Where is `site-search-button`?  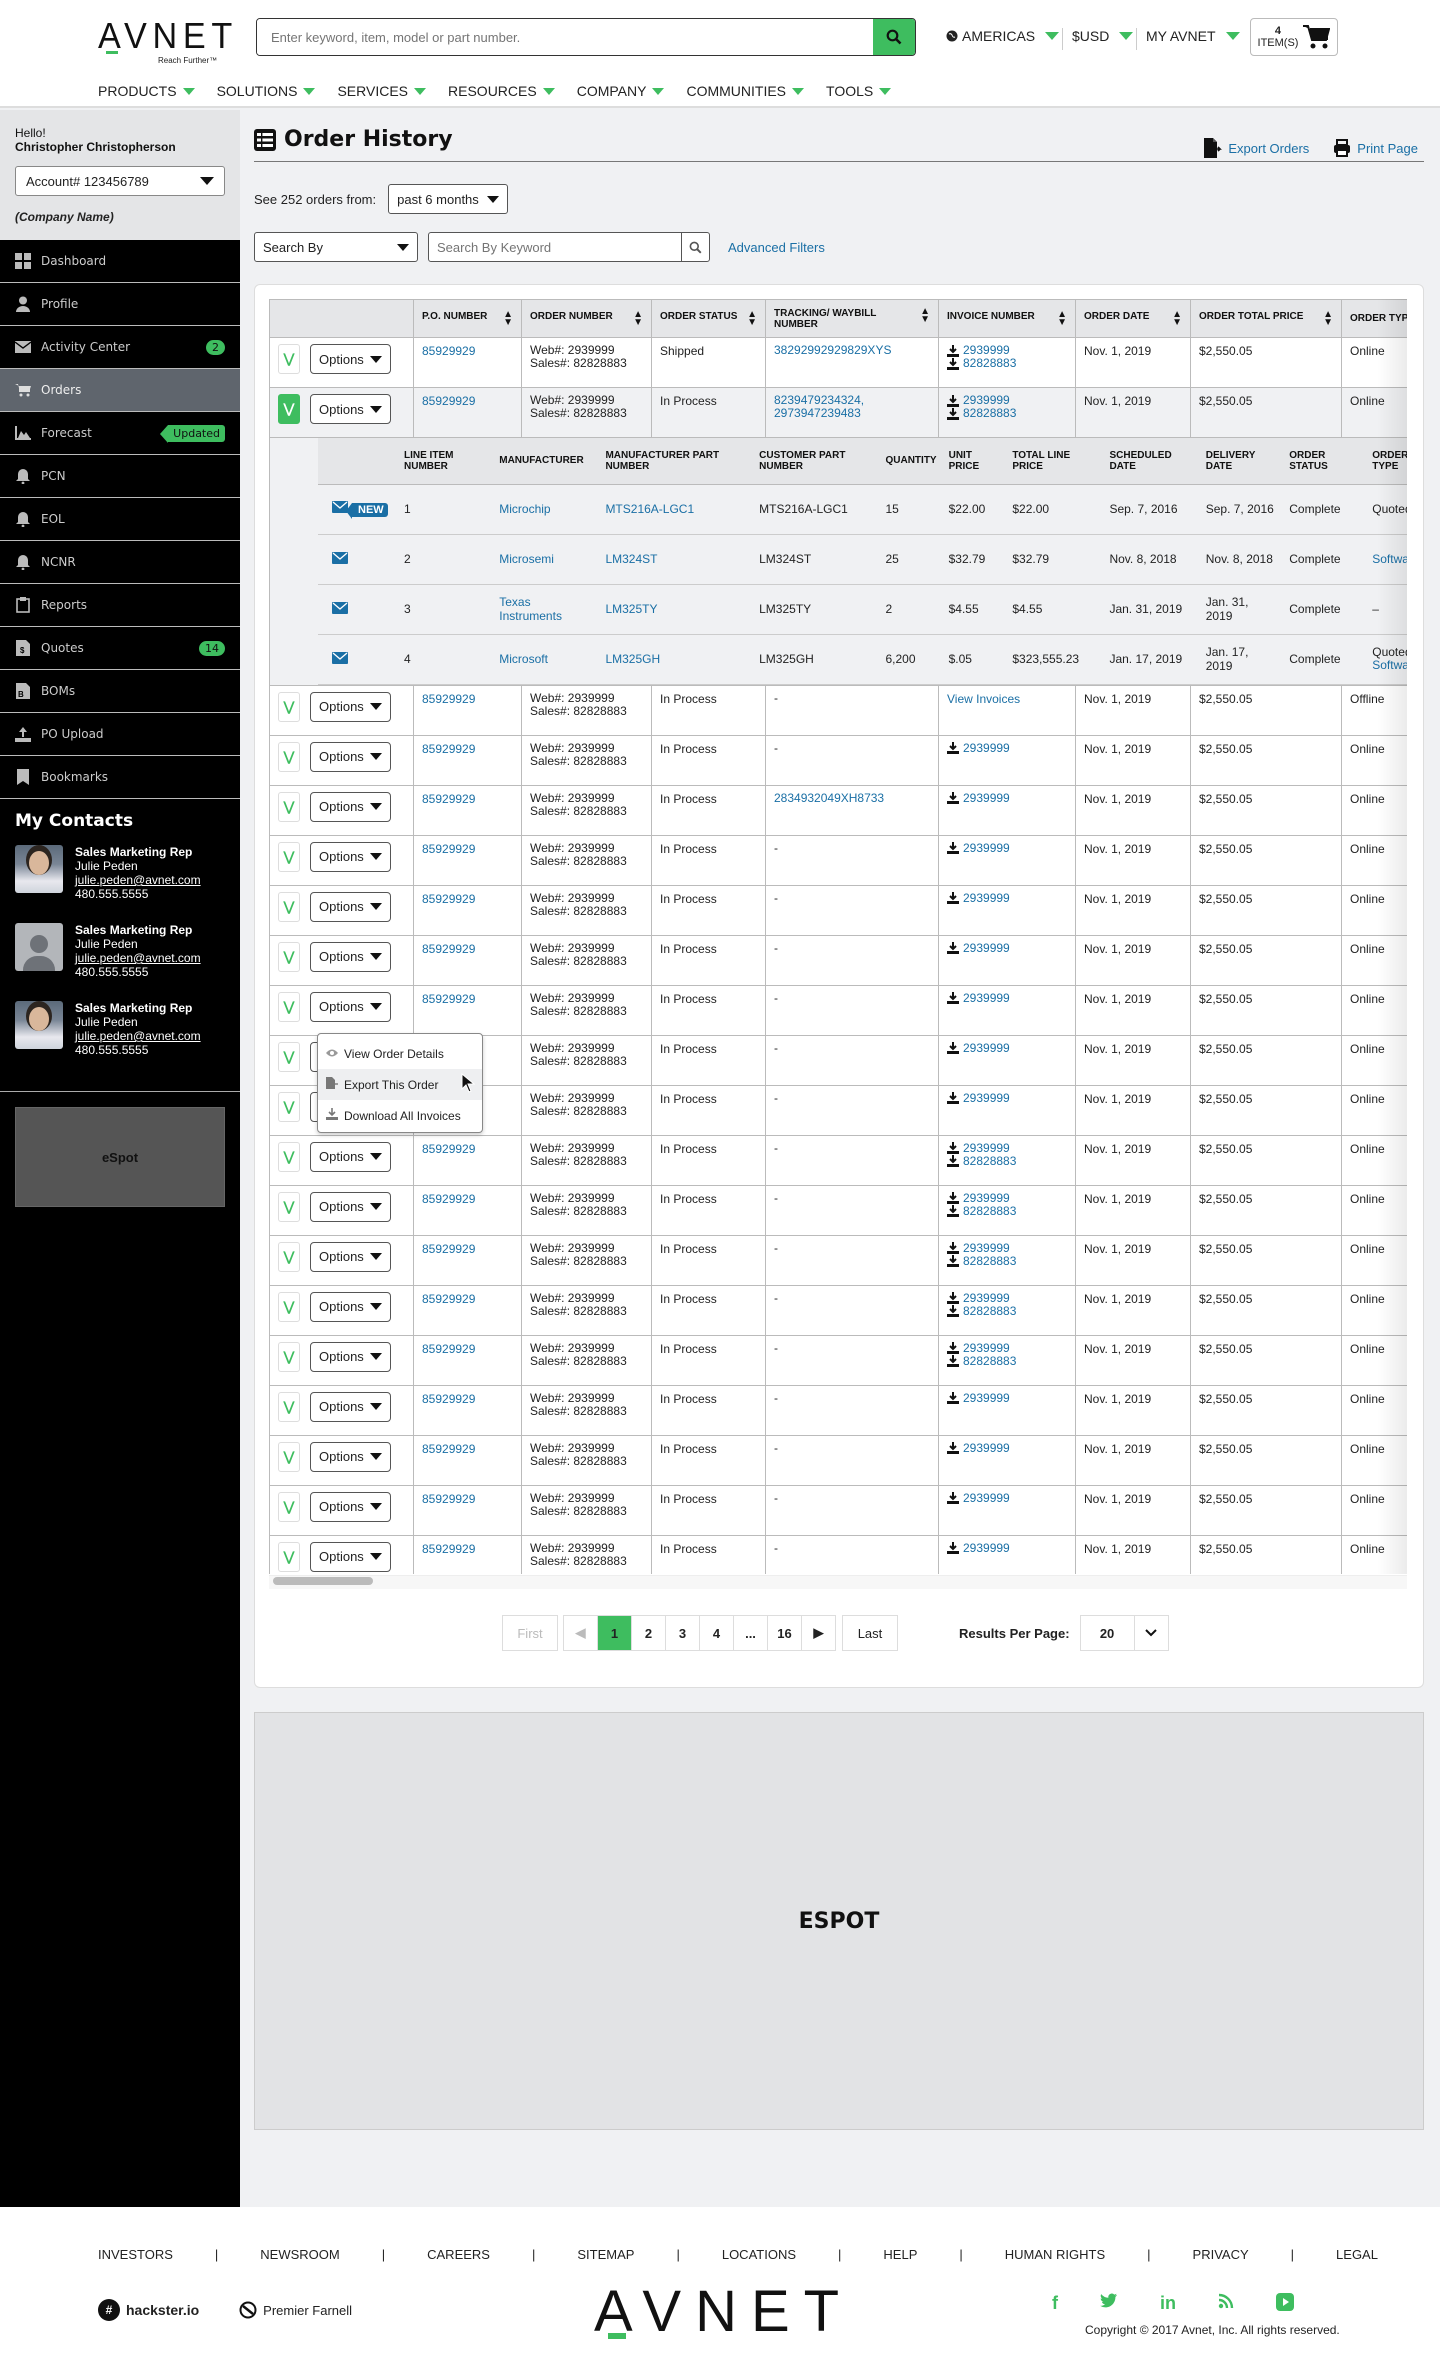 site-search-button is located at coordinates (894, 37).